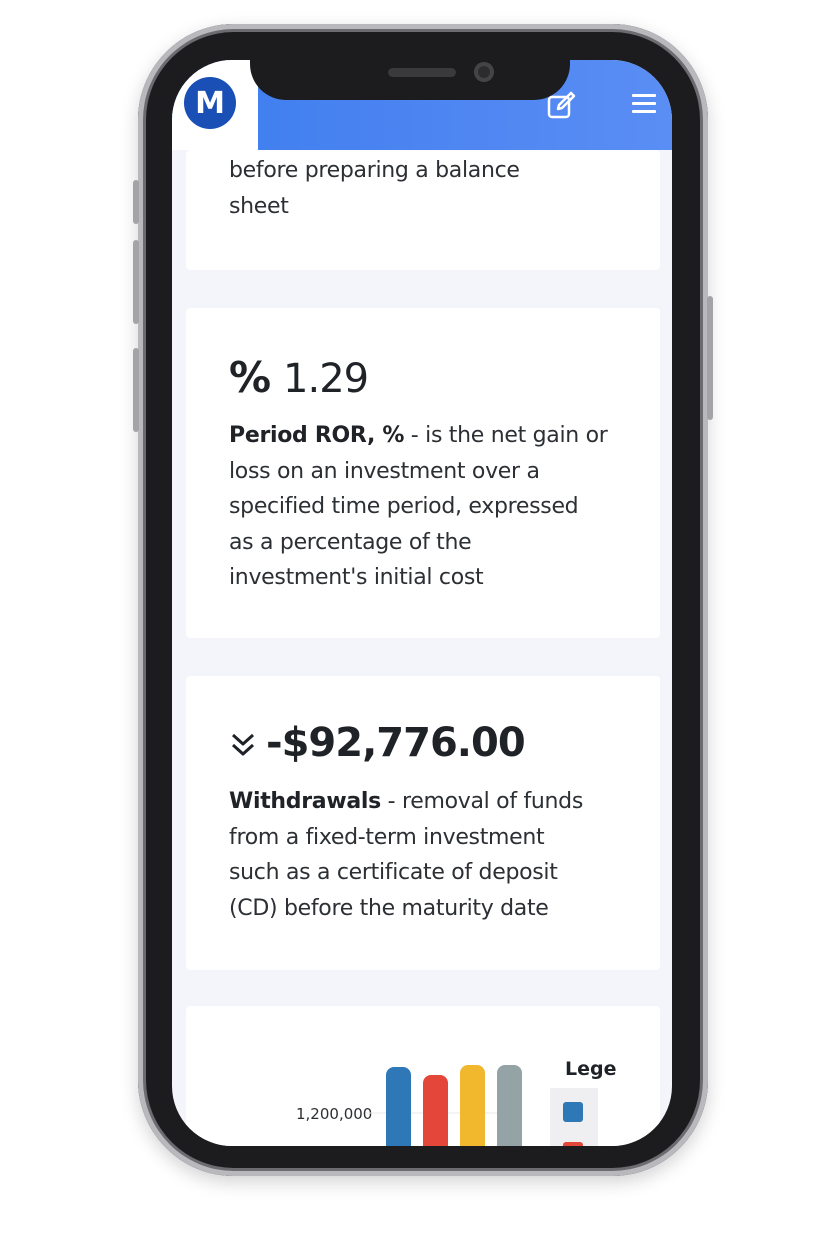  What do you see at coordinates (389, 908) in the screenshot?
I see `description-line: (CD) before the maturity date` at bounding box center [389, 908].